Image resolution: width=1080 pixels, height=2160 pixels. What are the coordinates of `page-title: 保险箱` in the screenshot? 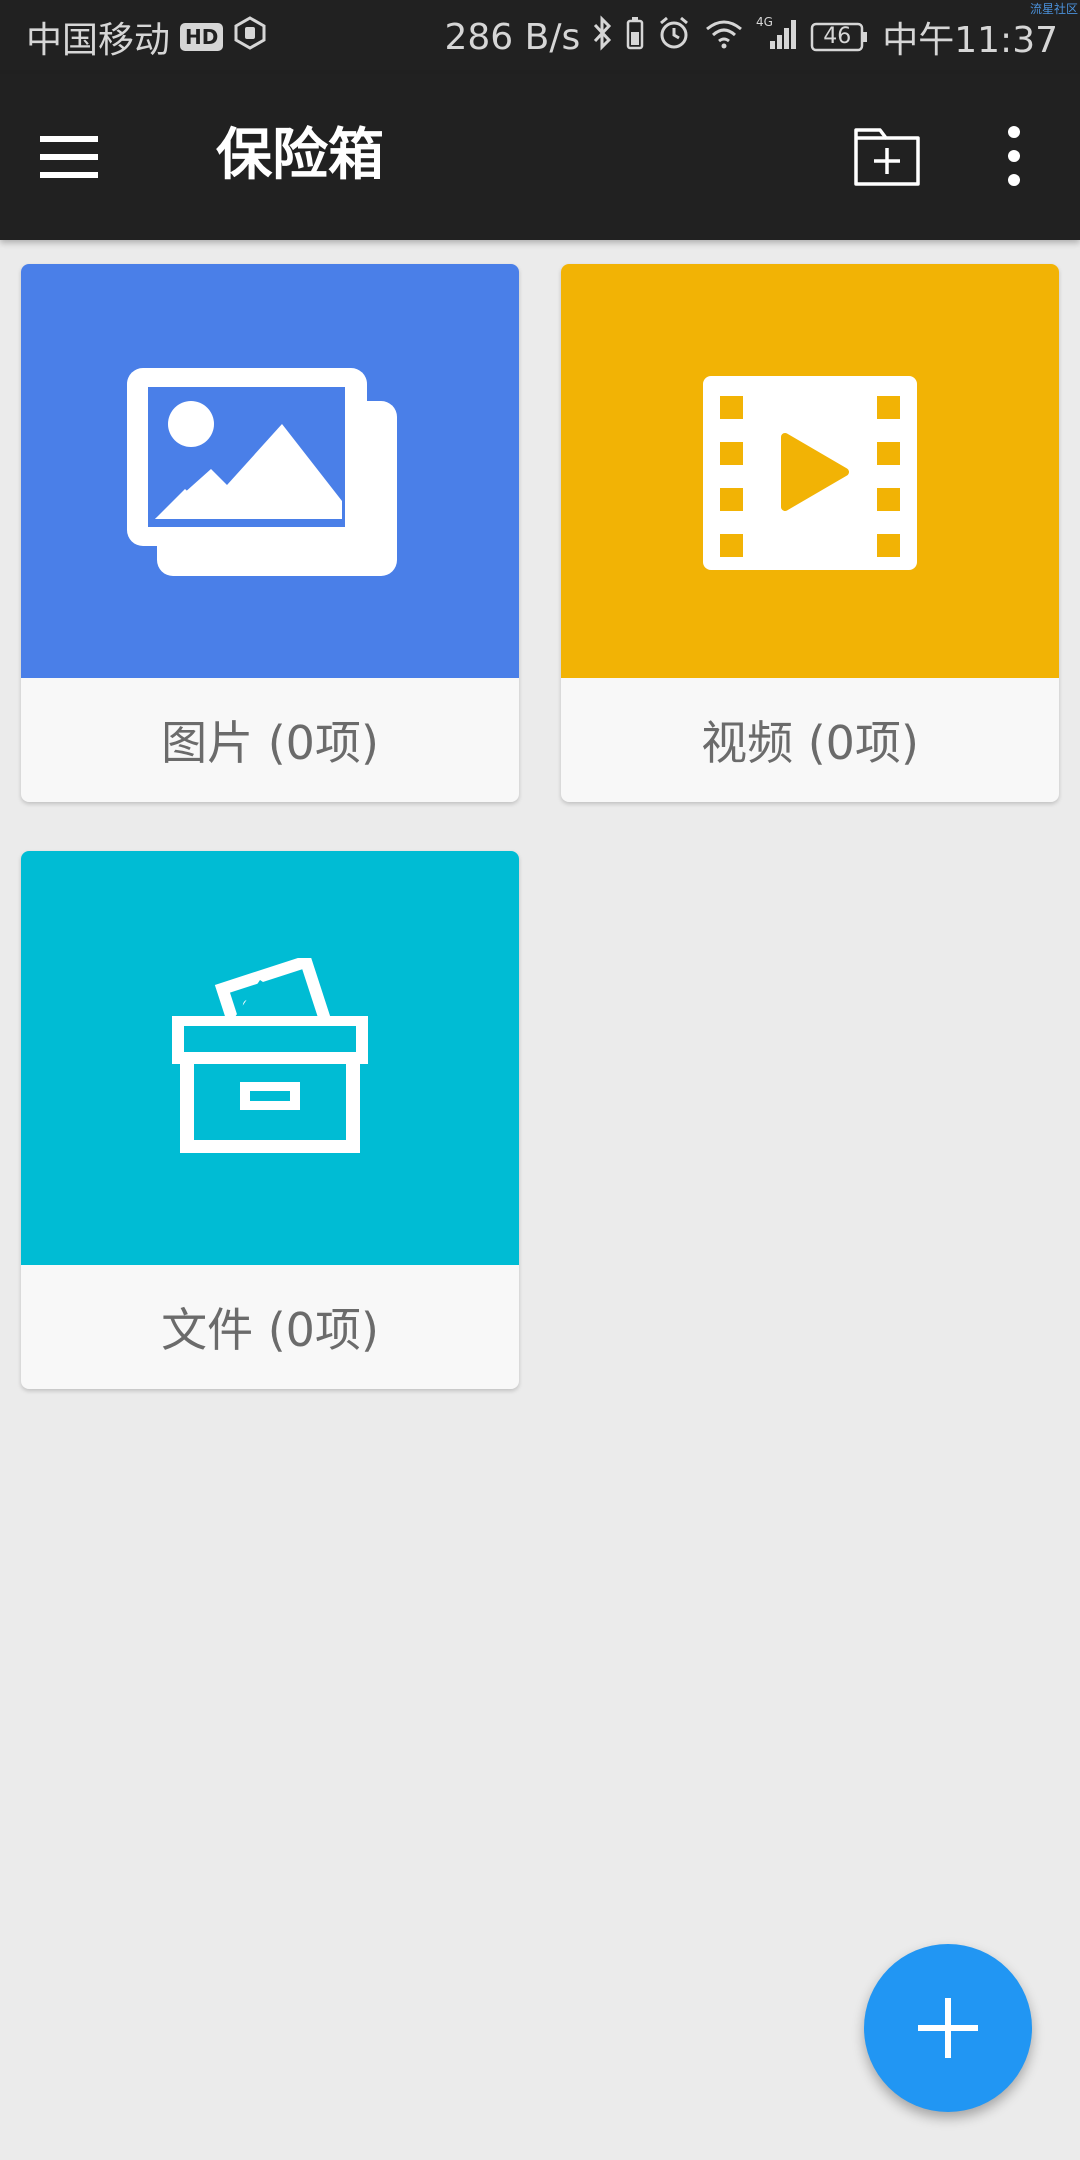 It's located at (300, 155).